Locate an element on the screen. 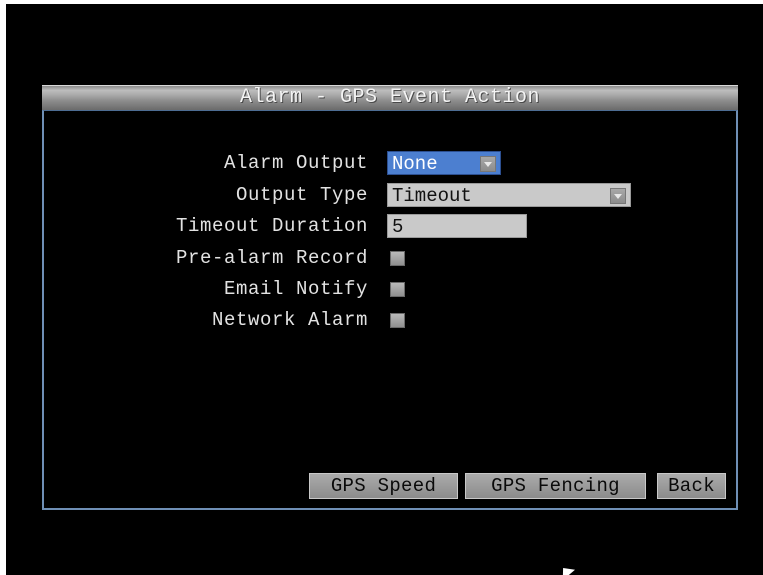 Image resolution: width=763 pixels, height=575 pixels. timeout-duration-label: Timeout Duration is located at coordinates (271, 226).